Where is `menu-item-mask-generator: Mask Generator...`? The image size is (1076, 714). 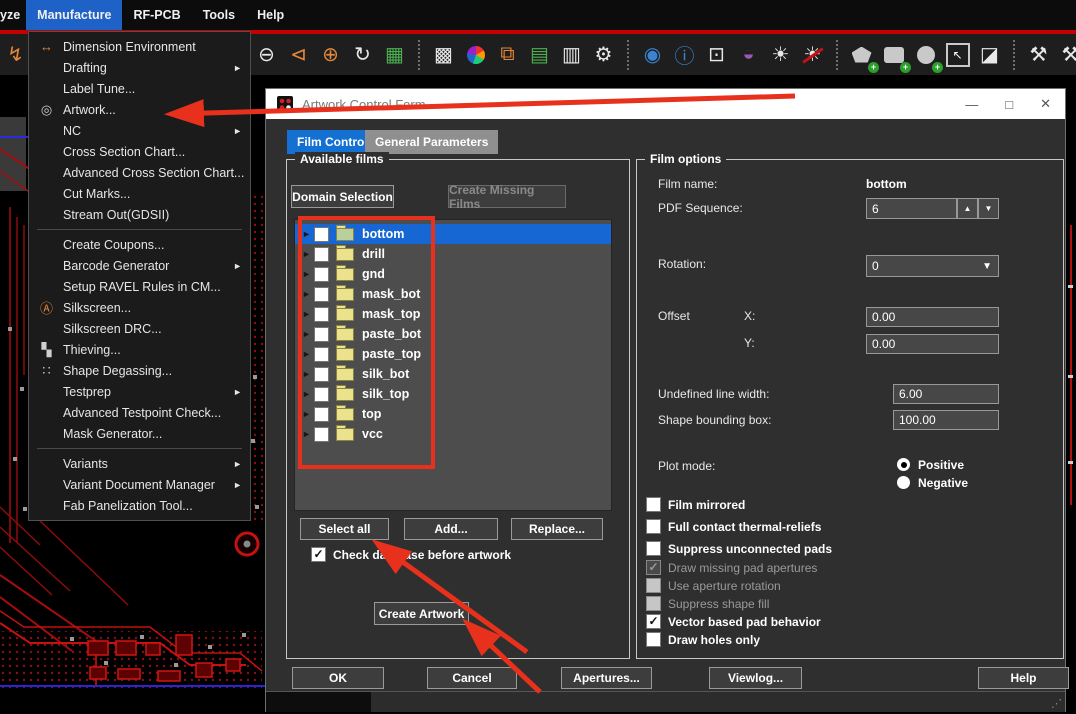 menu-item-mask-generator: Mask Generator... is located at coordinates (139, 433).